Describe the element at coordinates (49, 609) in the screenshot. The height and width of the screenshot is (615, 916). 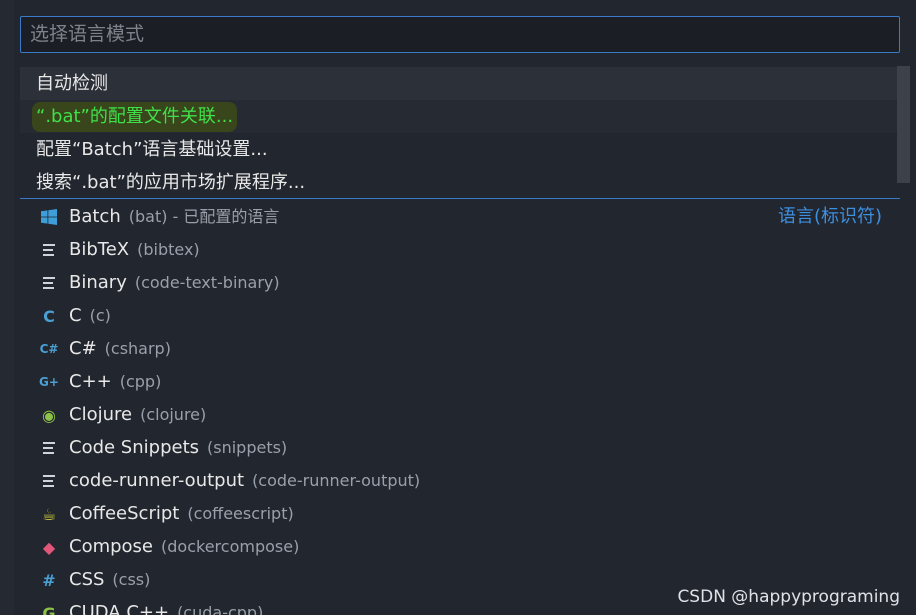
I see `cuda-icon: G` at that location.